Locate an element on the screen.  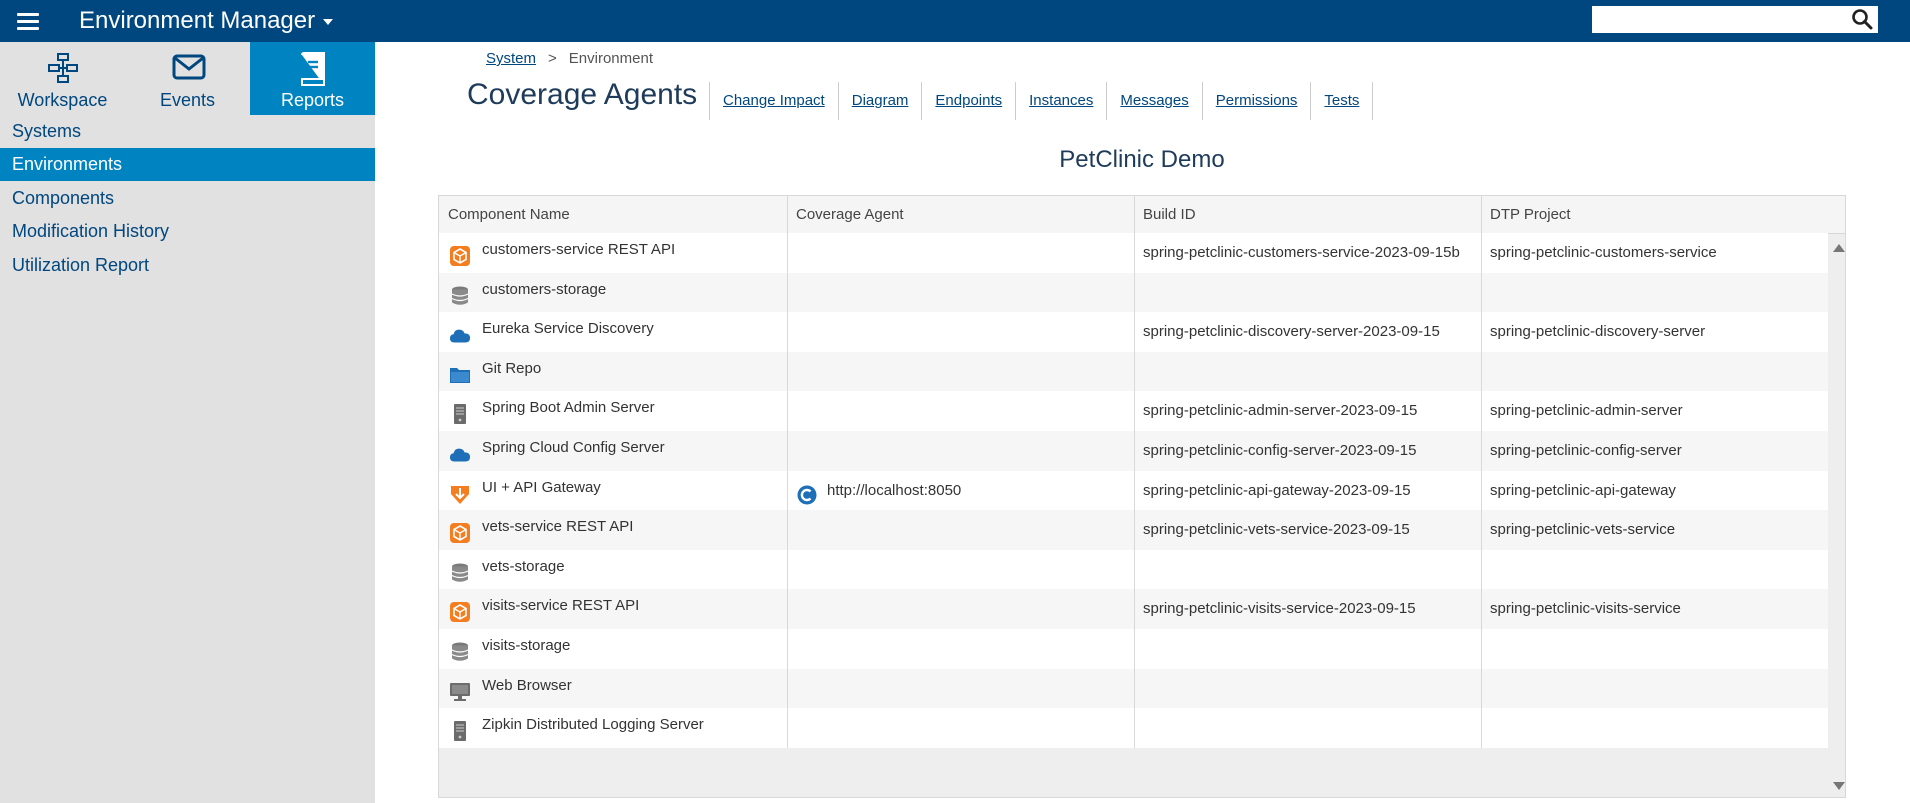
sidebar-item-modification-history: Modification History is located at coordinates (187, 231).